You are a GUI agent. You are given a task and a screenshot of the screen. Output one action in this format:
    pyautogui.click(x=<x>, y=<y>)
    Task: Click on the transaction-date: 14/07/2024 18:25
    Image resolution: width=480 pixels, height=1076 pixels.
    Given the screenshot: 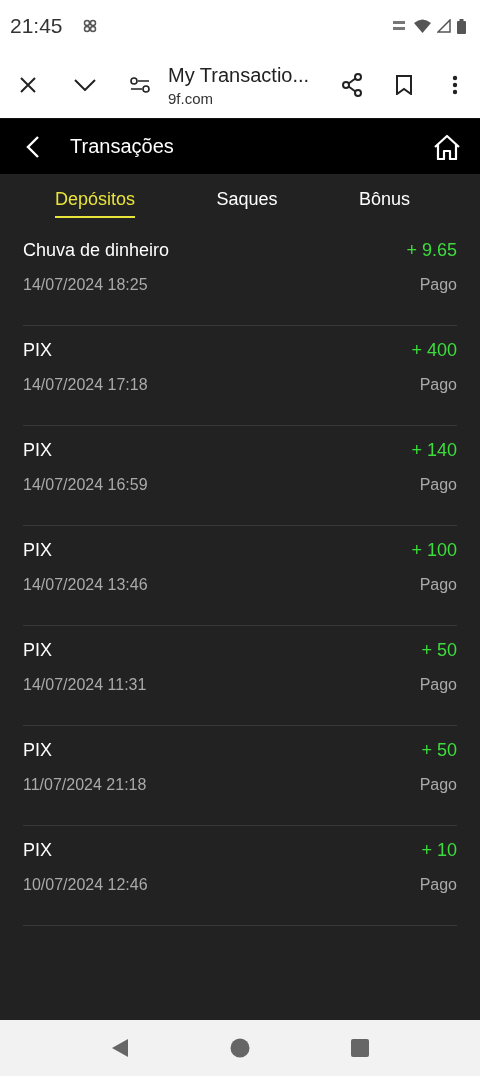 What is the action you would take?
    pyautogui.click(x=85, y=285)
    